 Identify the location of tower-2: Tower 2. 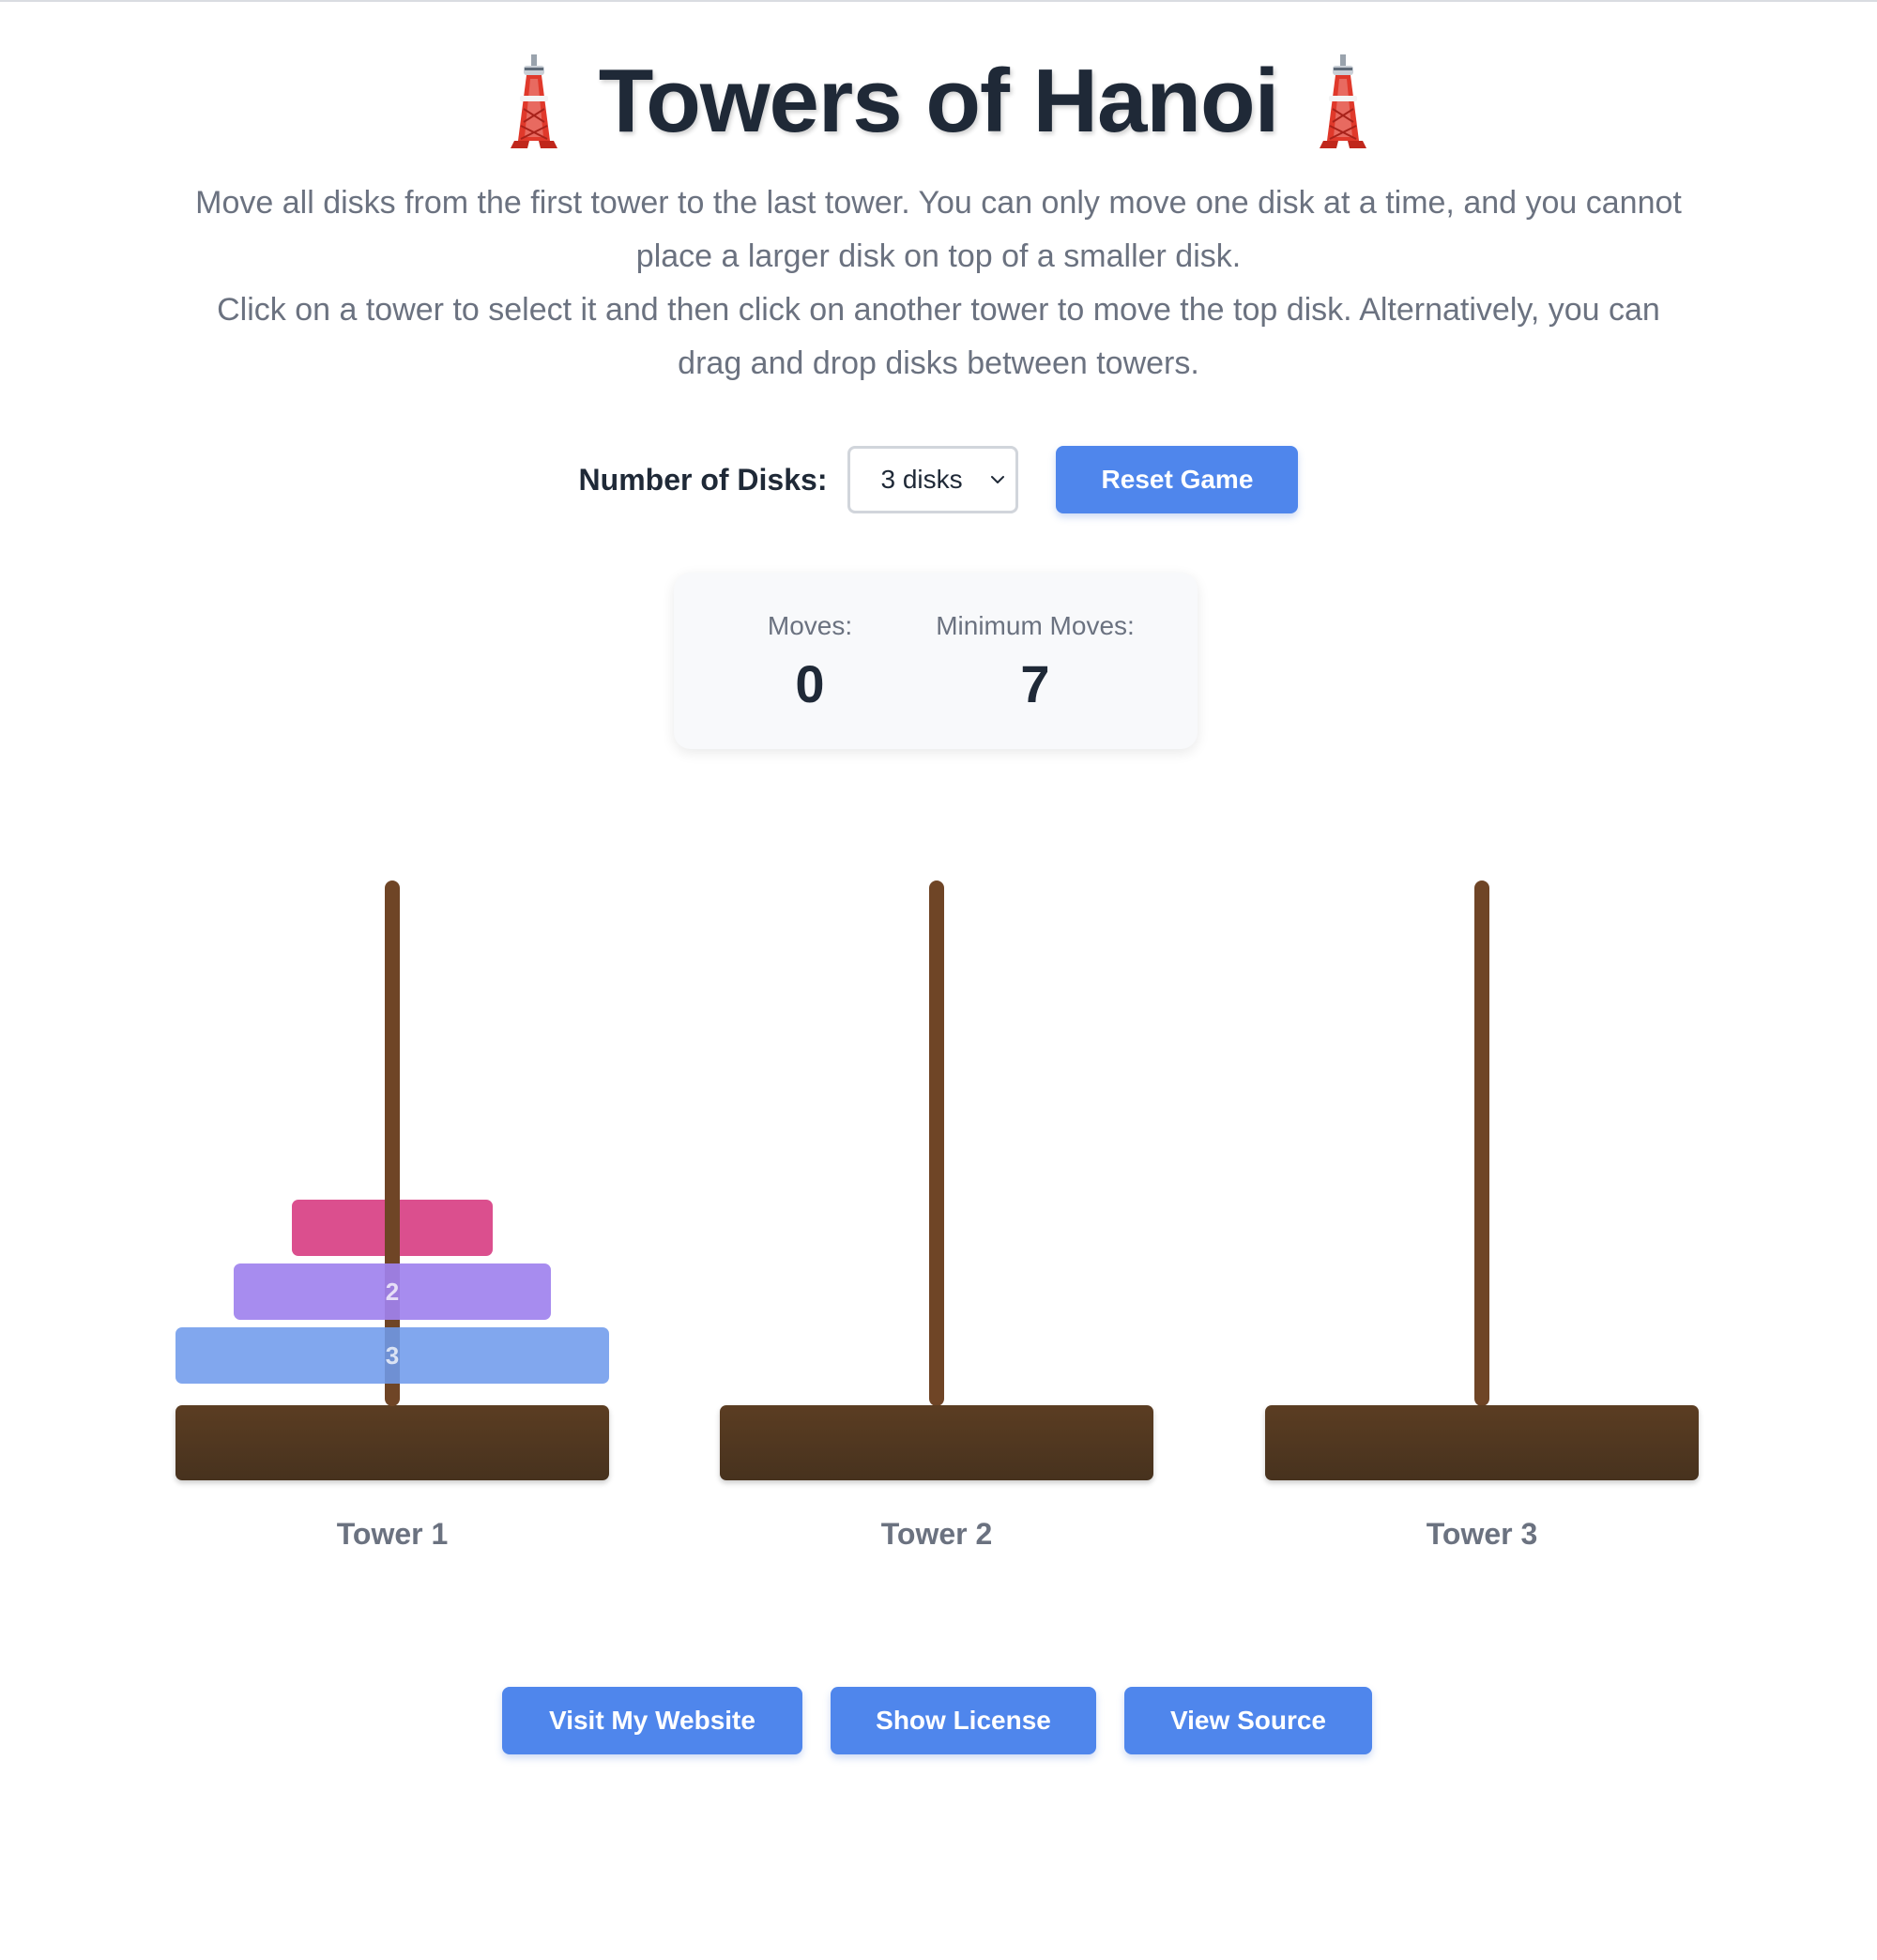
(936, 1220).